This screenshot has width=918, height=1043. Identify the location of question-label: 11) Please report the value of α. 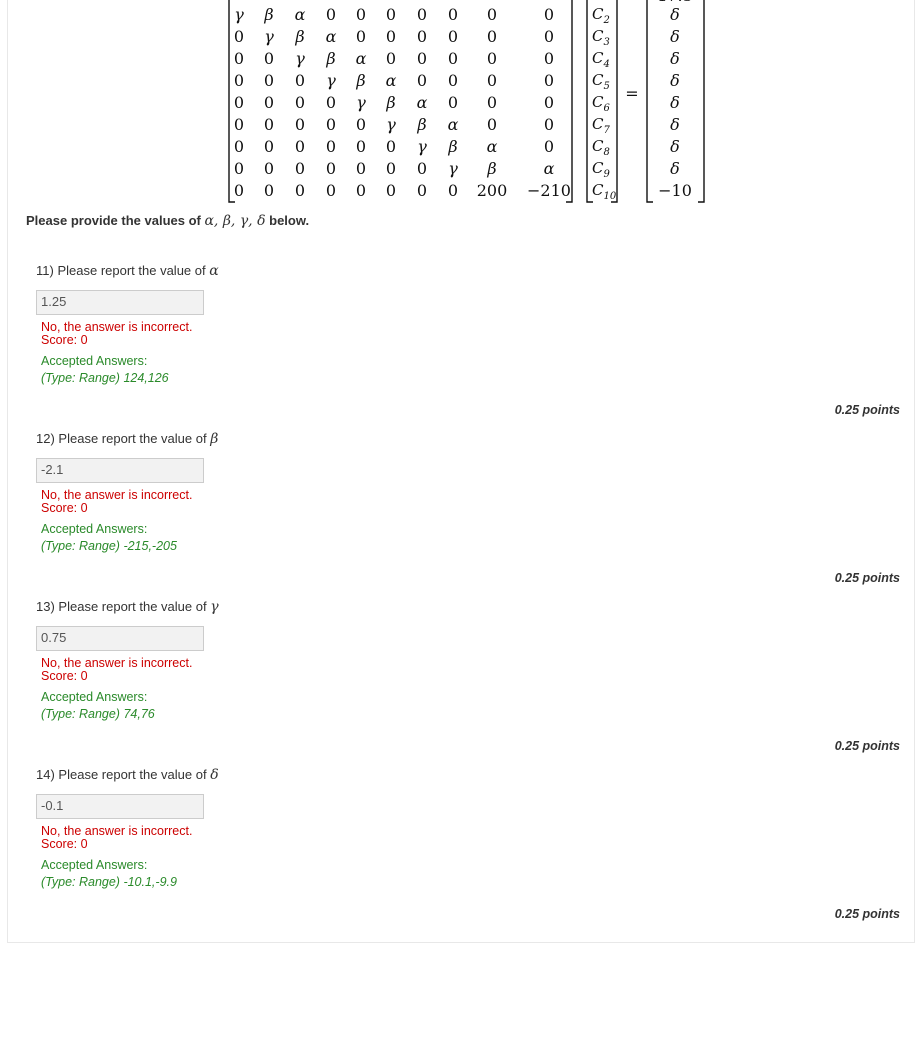
(476, 271).